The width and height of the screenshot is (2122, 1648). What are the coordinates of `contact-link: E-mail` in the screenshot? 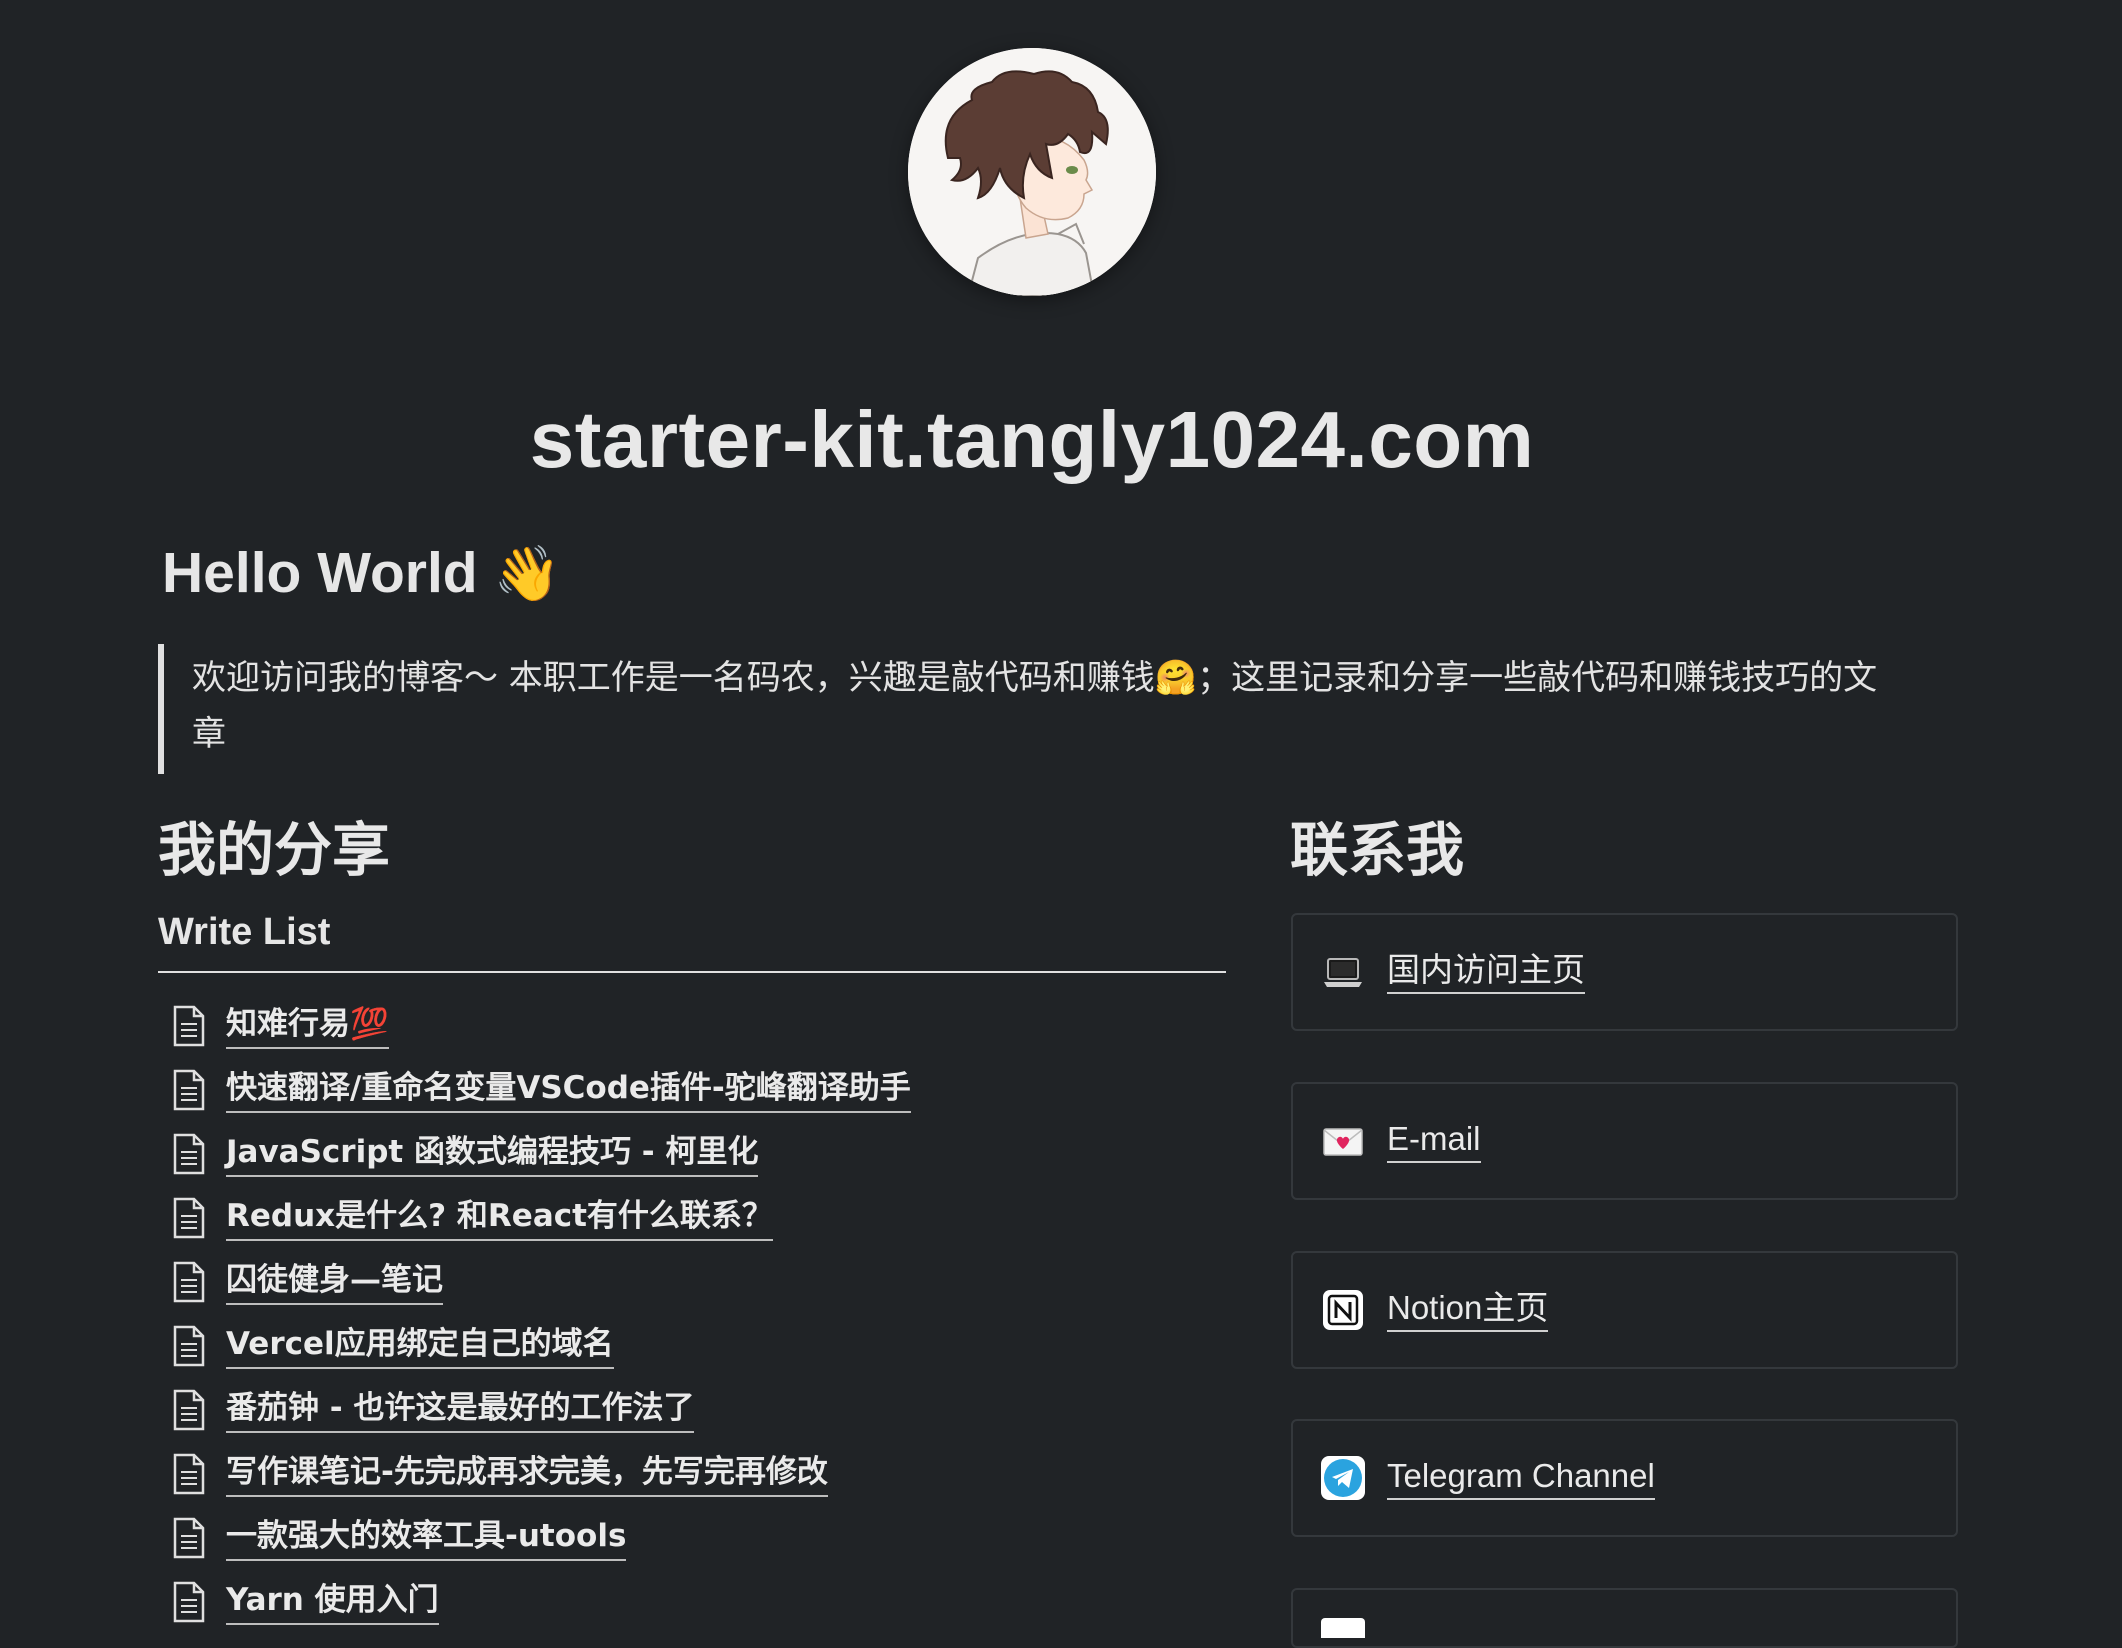 It's located at (1434, 1141).